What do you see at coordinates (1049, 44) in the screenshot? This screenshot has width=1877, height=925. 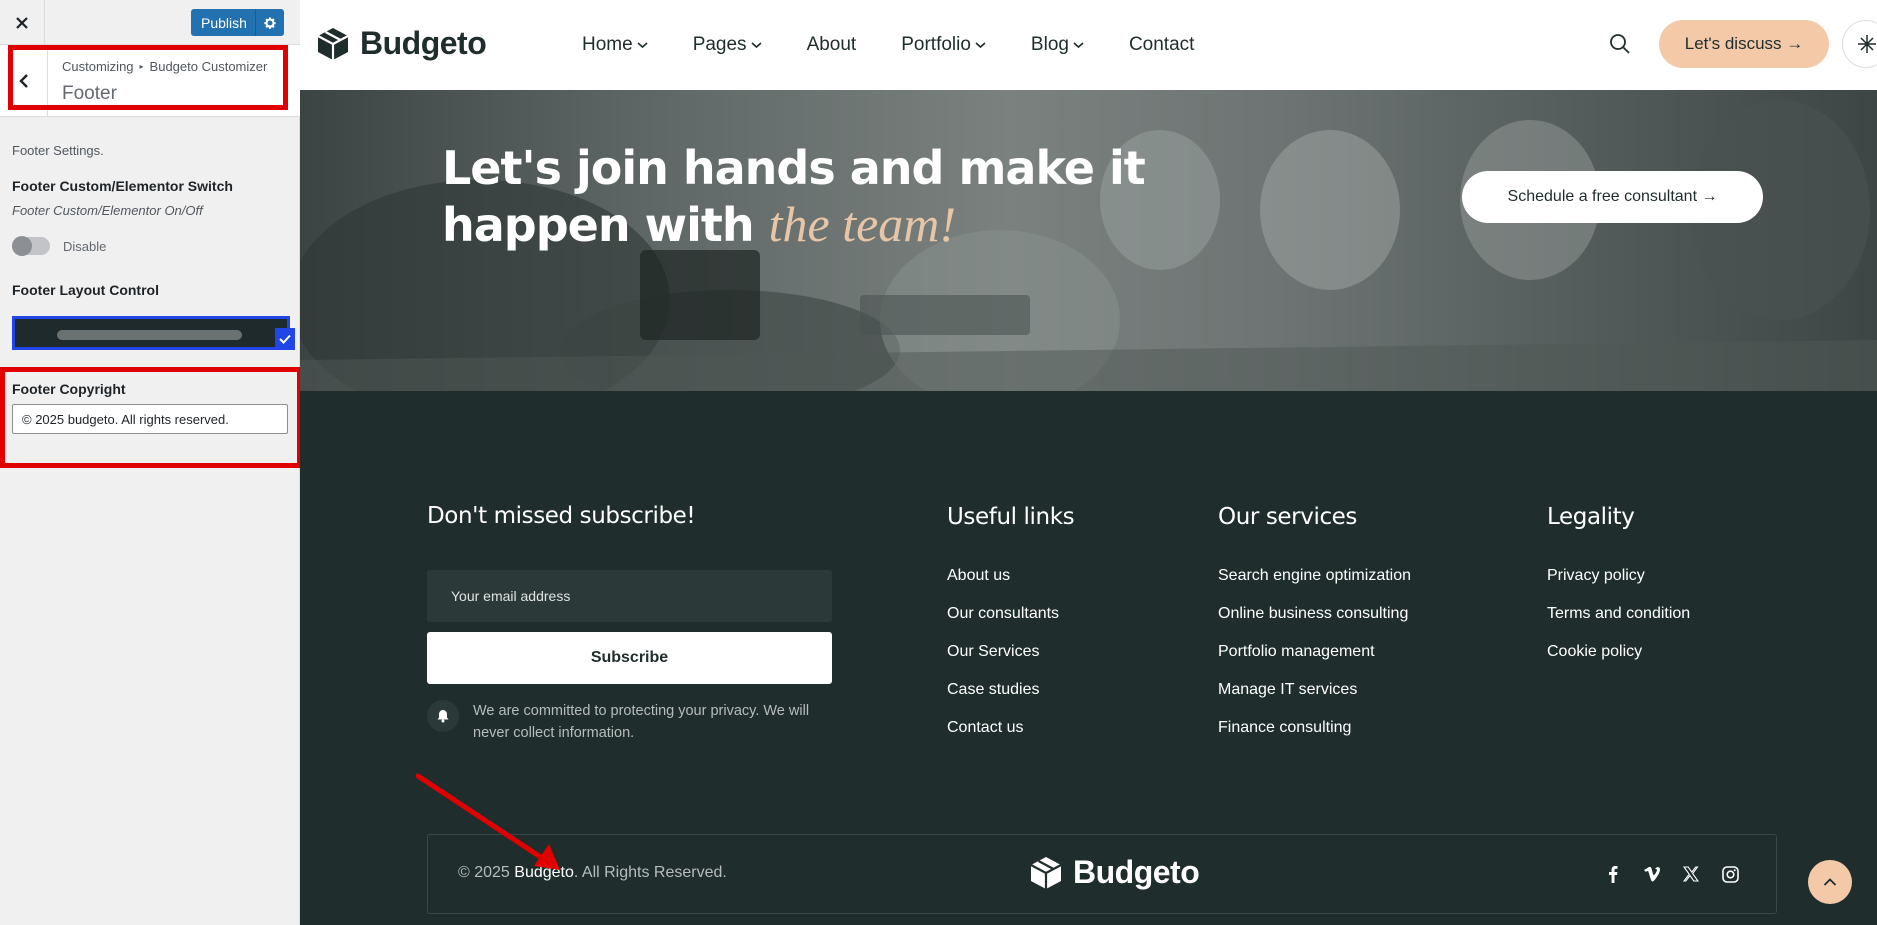 I see `nav-label: Blog` at bounding box center [1049, 44].